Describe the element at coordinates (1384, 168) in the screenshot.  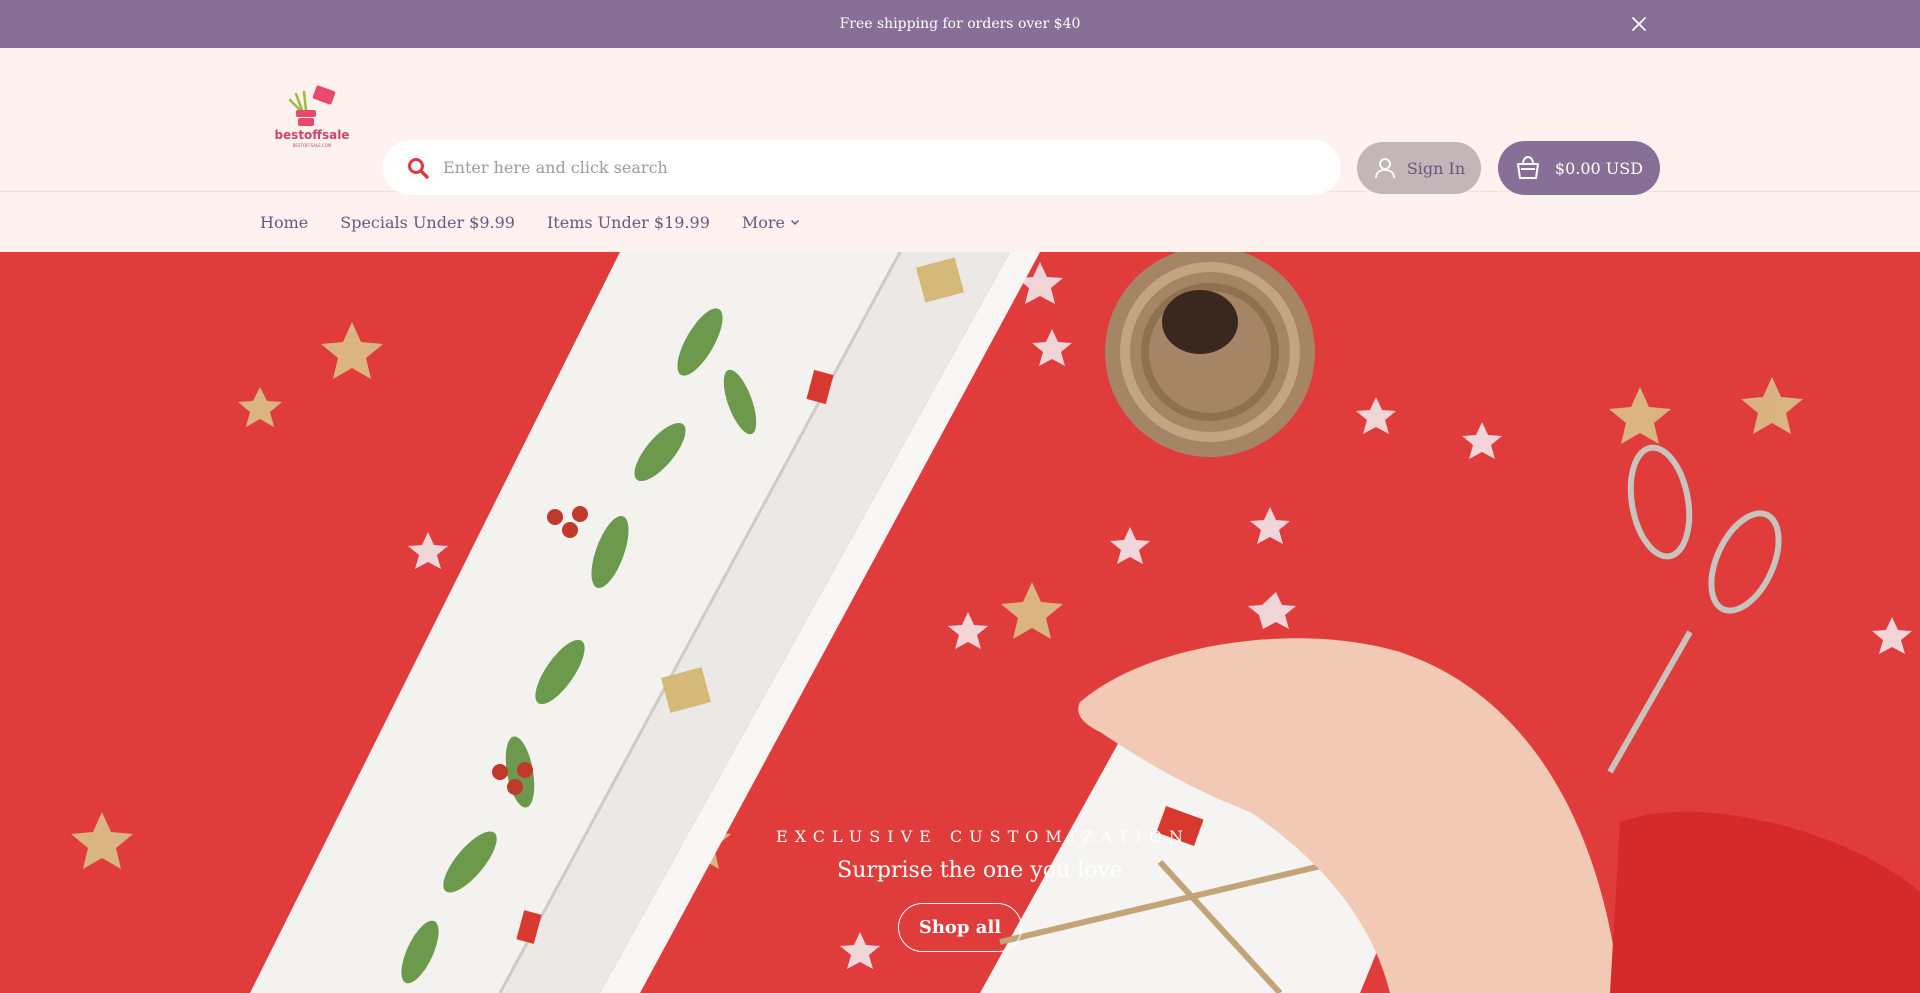
I see `user-icon` at that location.